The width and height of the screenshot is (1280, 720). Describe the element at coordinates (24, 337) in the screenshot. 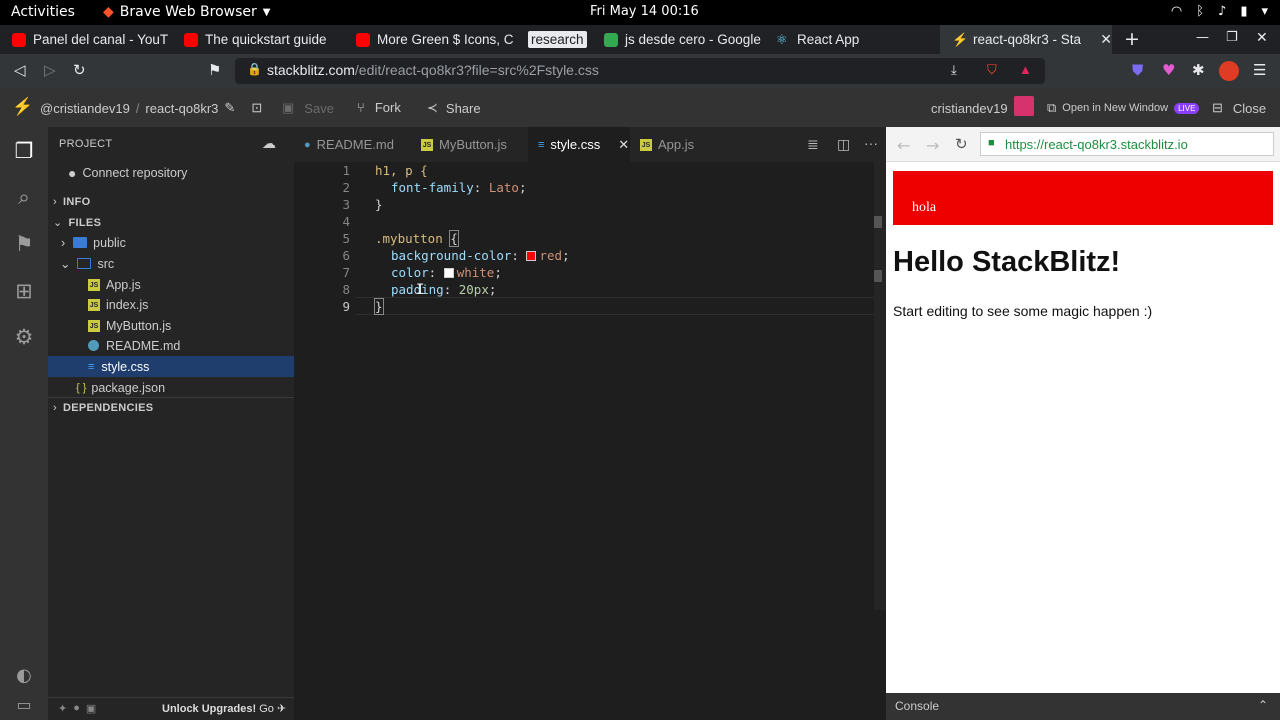

I see `settings-gear-icon: ⚙` at that location.